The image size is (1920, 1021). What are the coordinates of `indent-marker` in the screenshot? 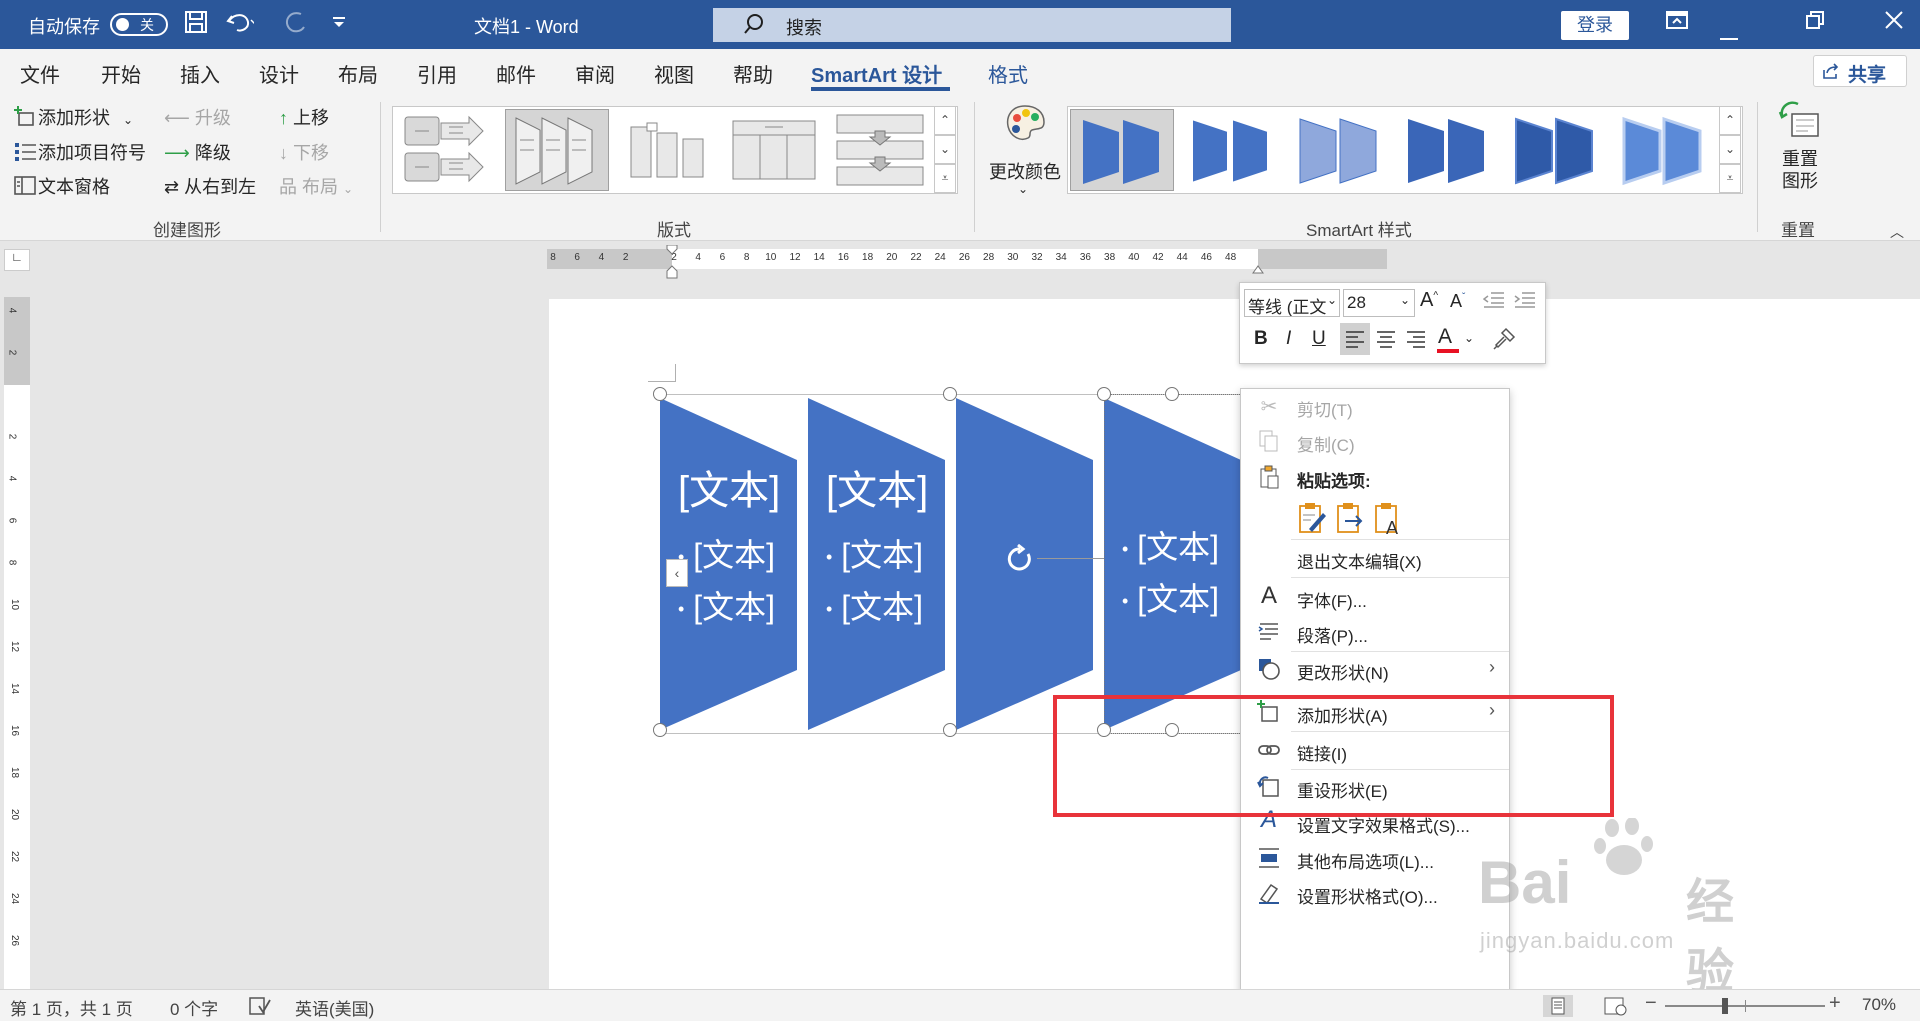 It's located at (672, 261).